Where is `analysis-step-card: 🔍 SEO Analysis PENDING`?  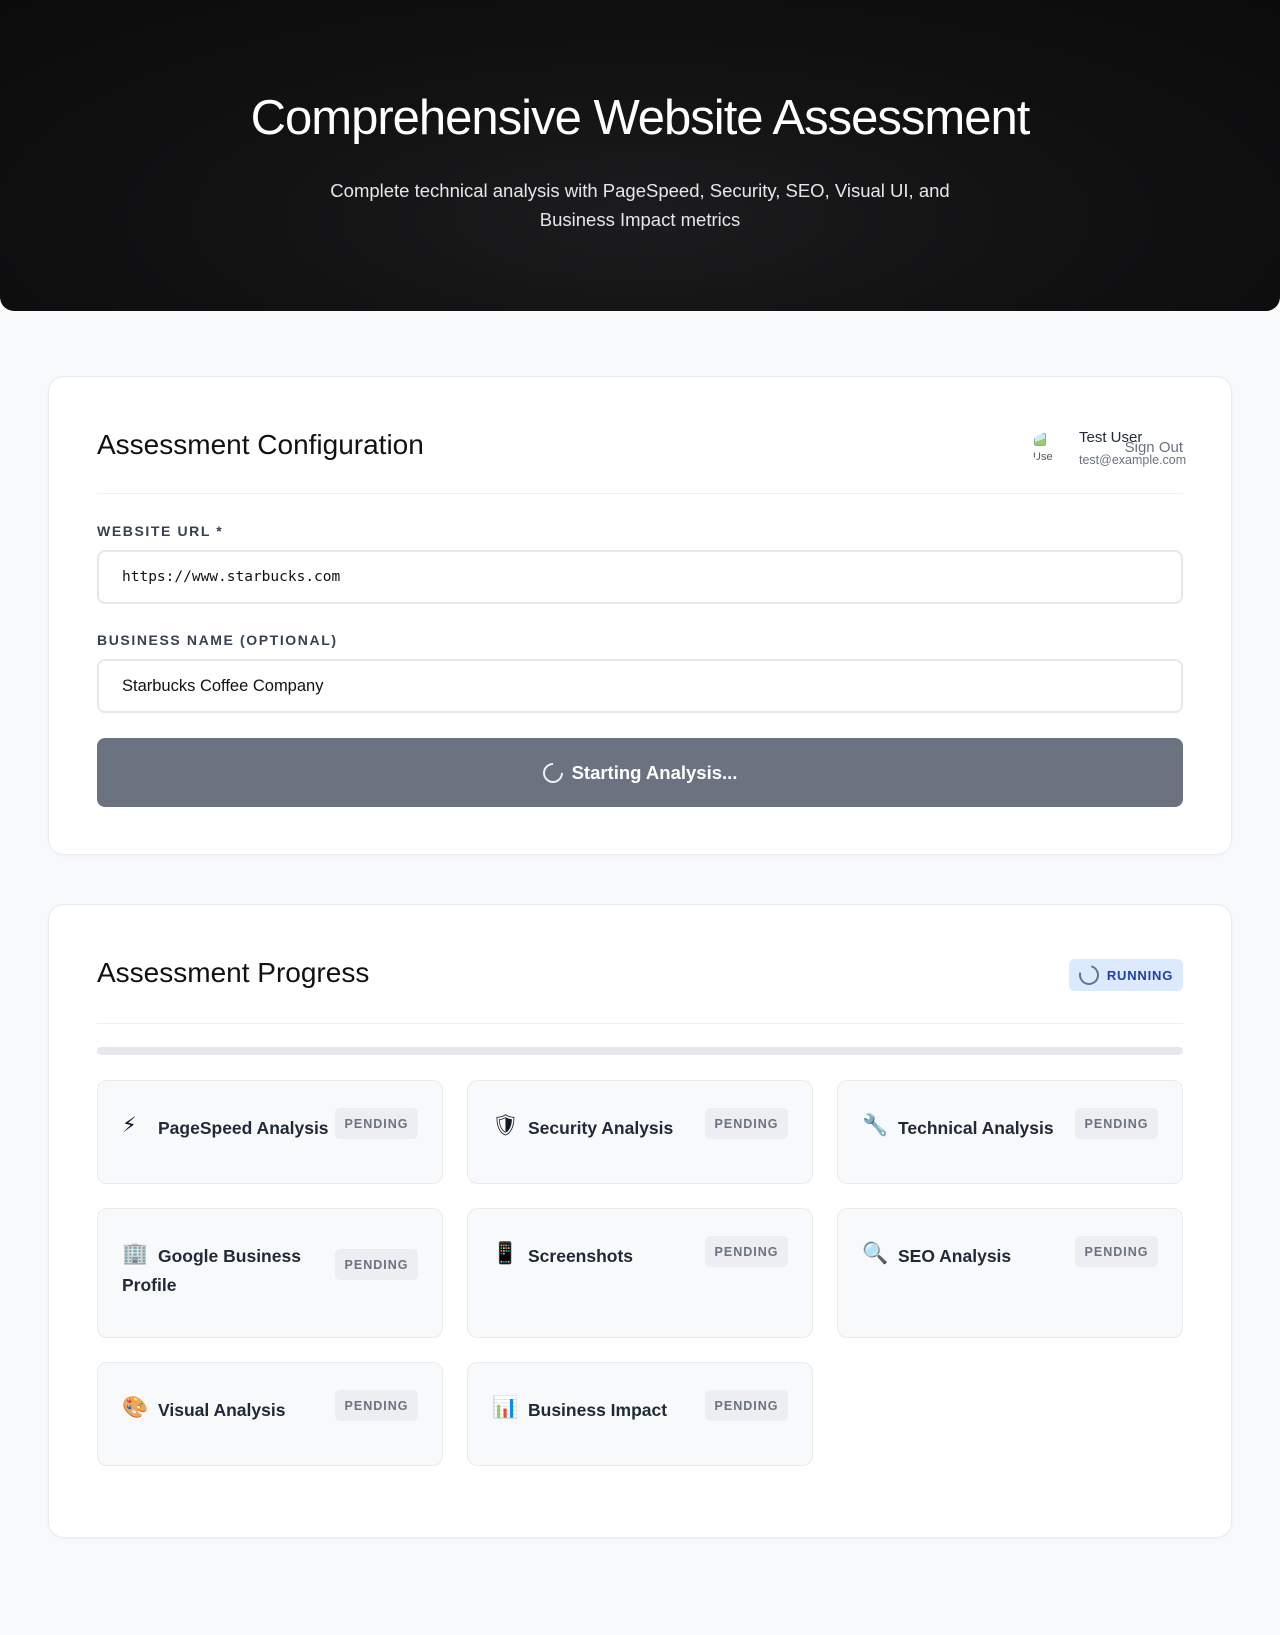
analysis-step-card: 🔍 SEO Analysis PENDING is located at coordinates (1010, 1273).